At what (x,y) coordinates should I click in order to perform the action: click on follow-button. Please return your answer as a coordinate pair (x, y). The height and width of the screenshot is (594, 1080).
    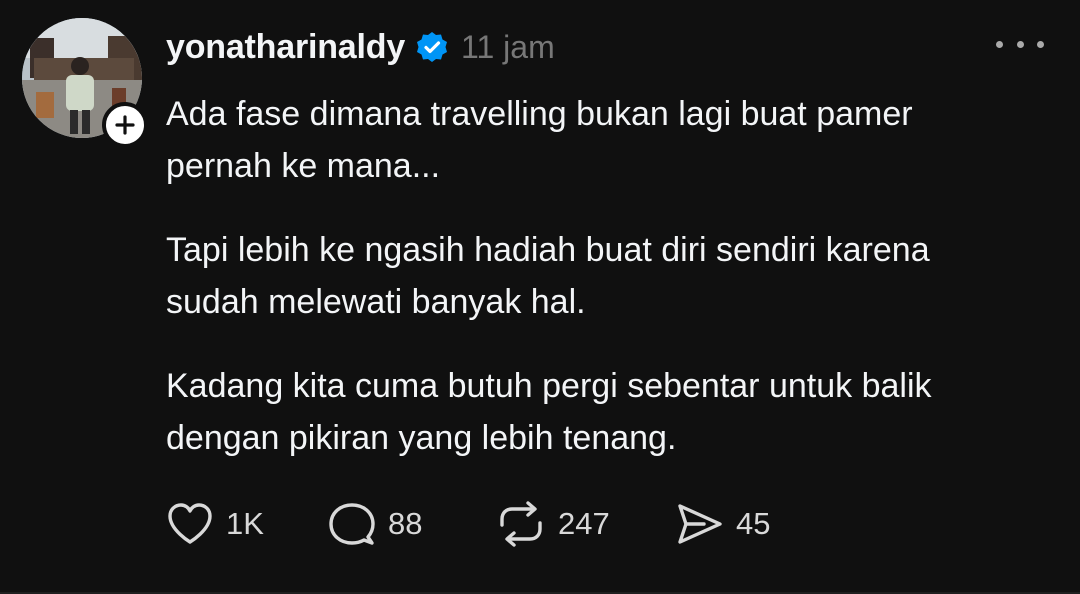
    Looking at the image, I should click on (125, 125).